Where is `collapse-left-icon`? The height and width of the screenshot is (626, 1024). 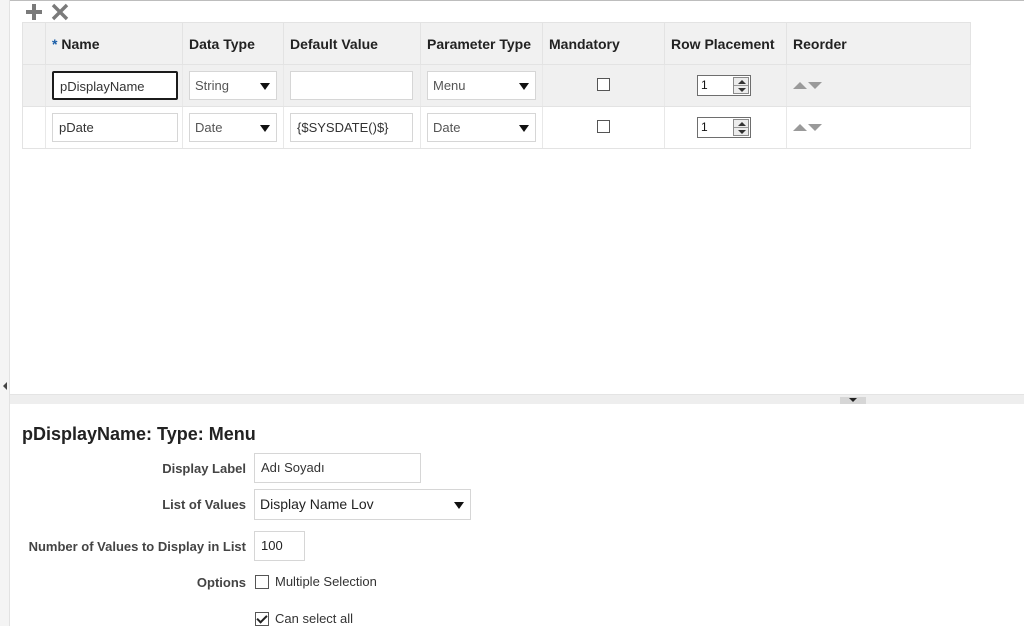
collapse-left-icon is located at coordinates (5, 386).